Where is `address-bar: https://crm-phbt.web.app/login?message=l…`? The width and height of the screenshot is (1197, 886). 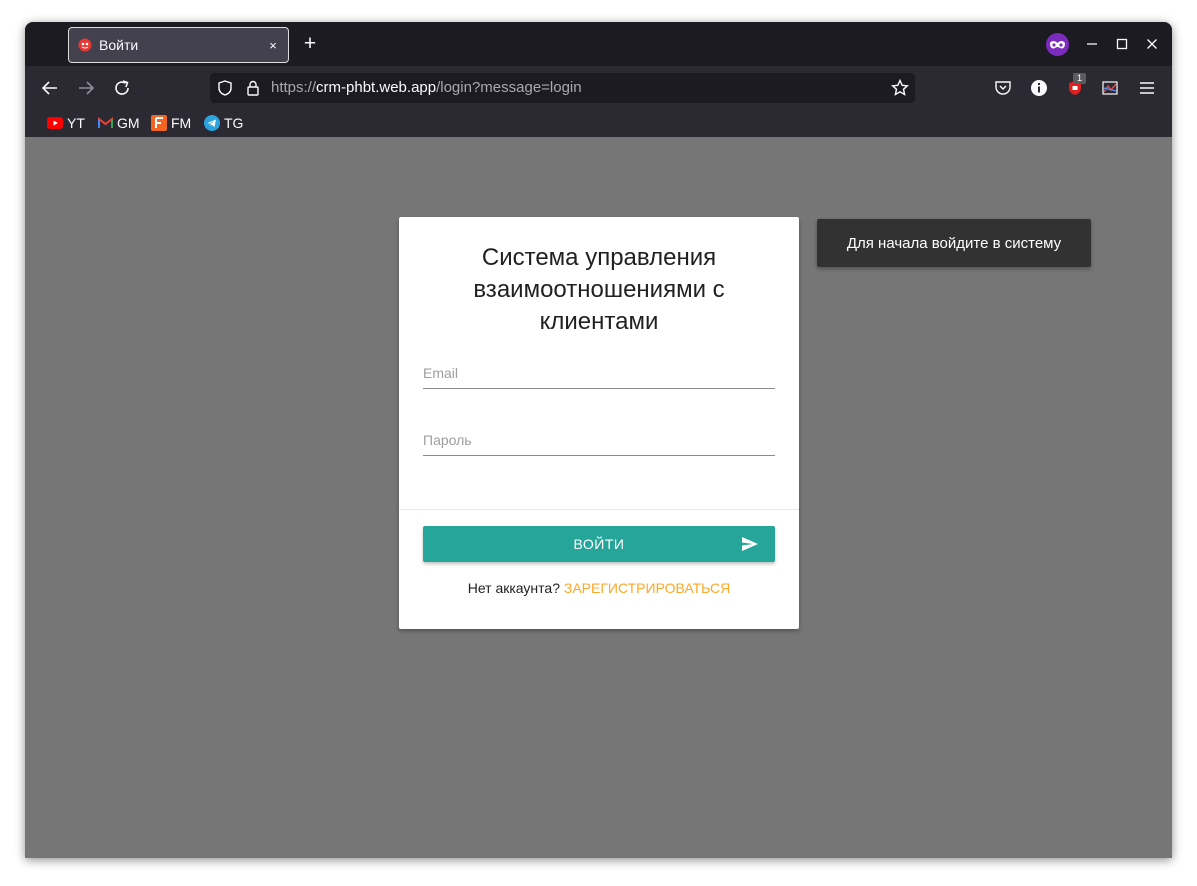
address-bar: https://crm-phbt.web.app/login?message=l… is located at coordinates (562, 88).